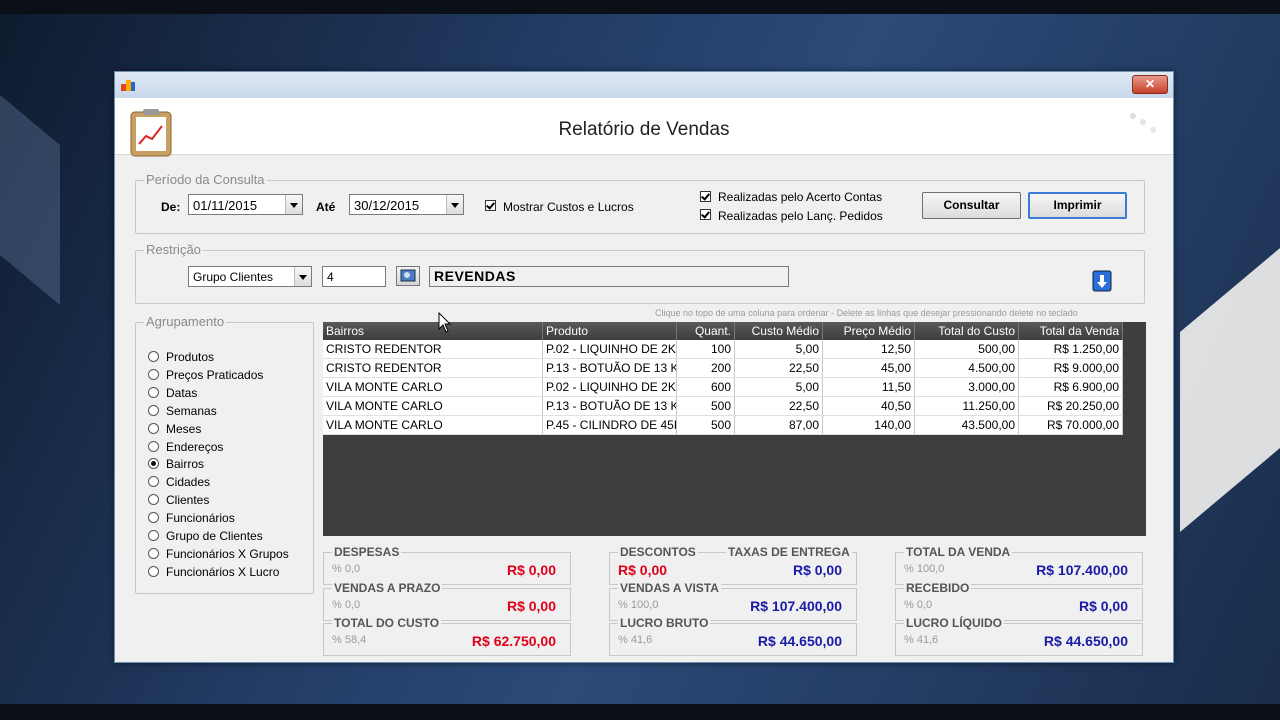 The height and width of the screenshot is (720, 1280). What do you see at coordinates (214, 375) in the screenshot?
I see `agrupamento-option-label: Preços Praticados` at bounding box center [214, 375].